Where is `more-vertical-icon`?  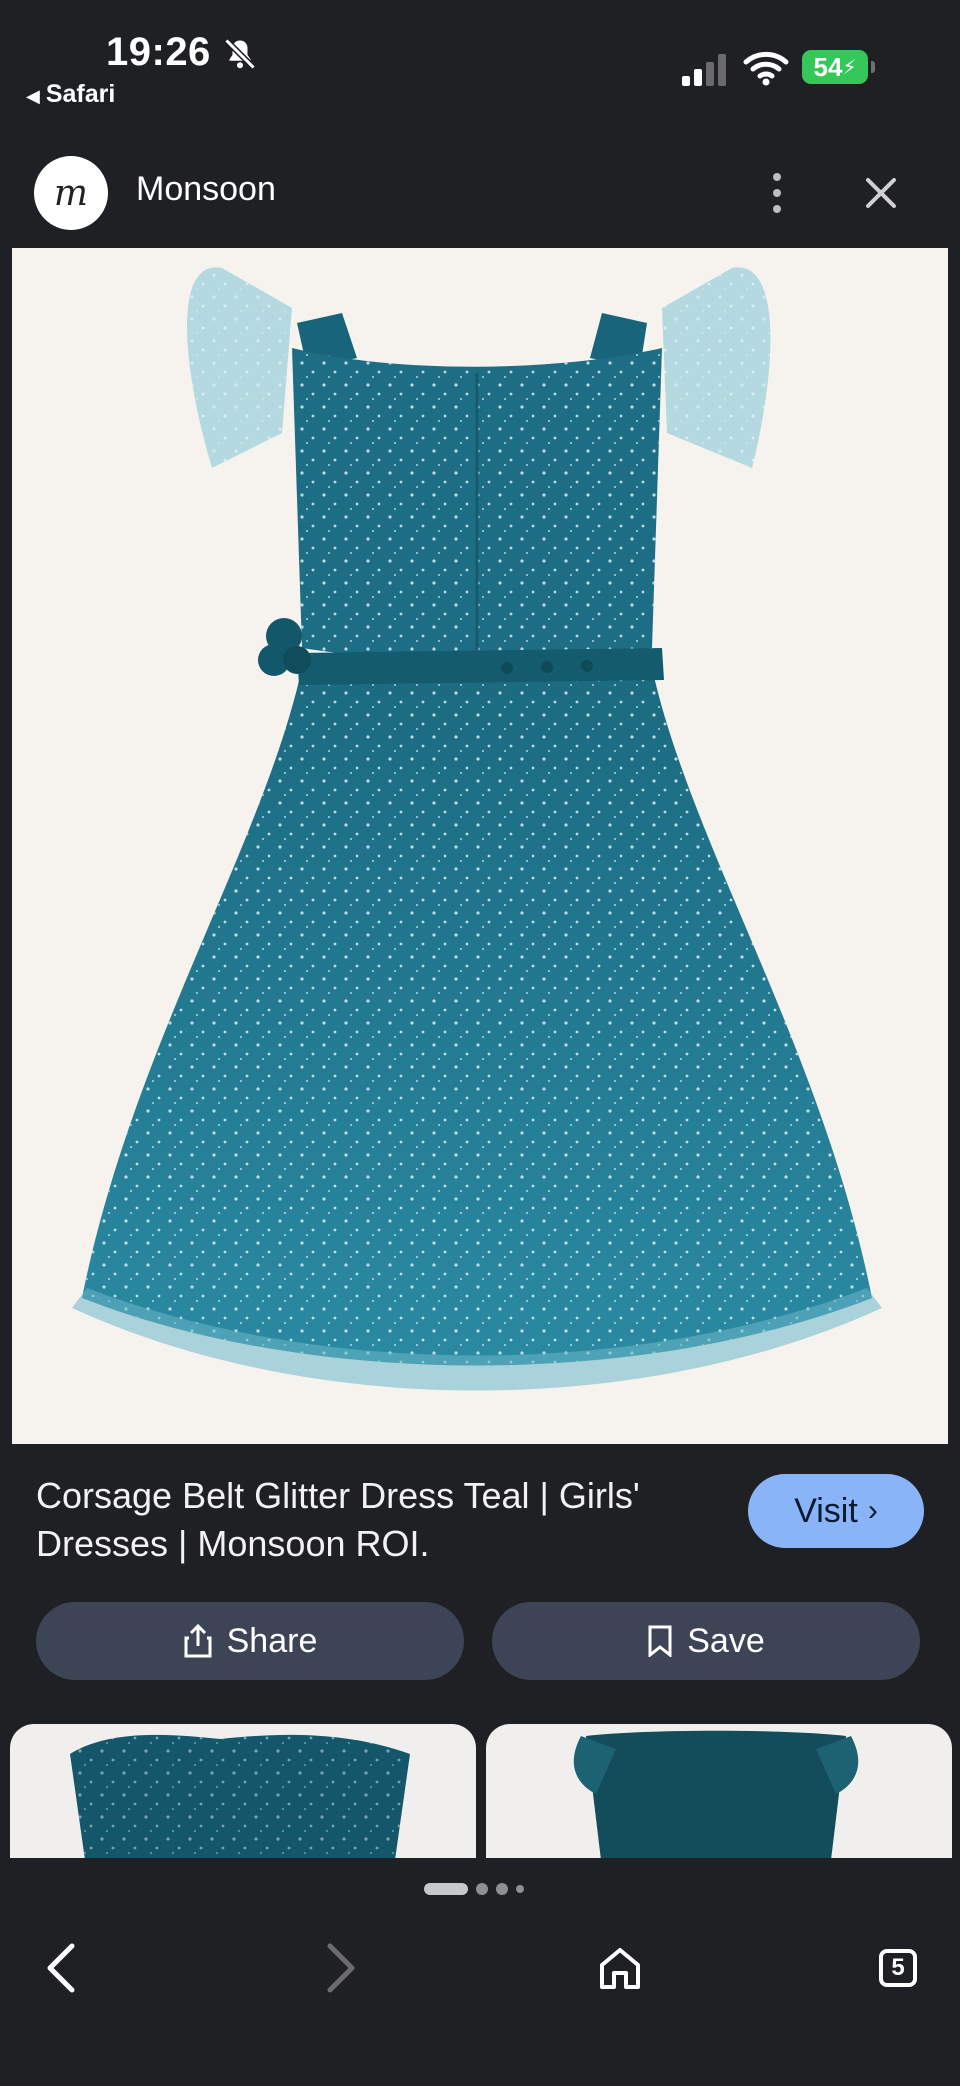 more-vertical-icon is located at coordinates (777, 193).